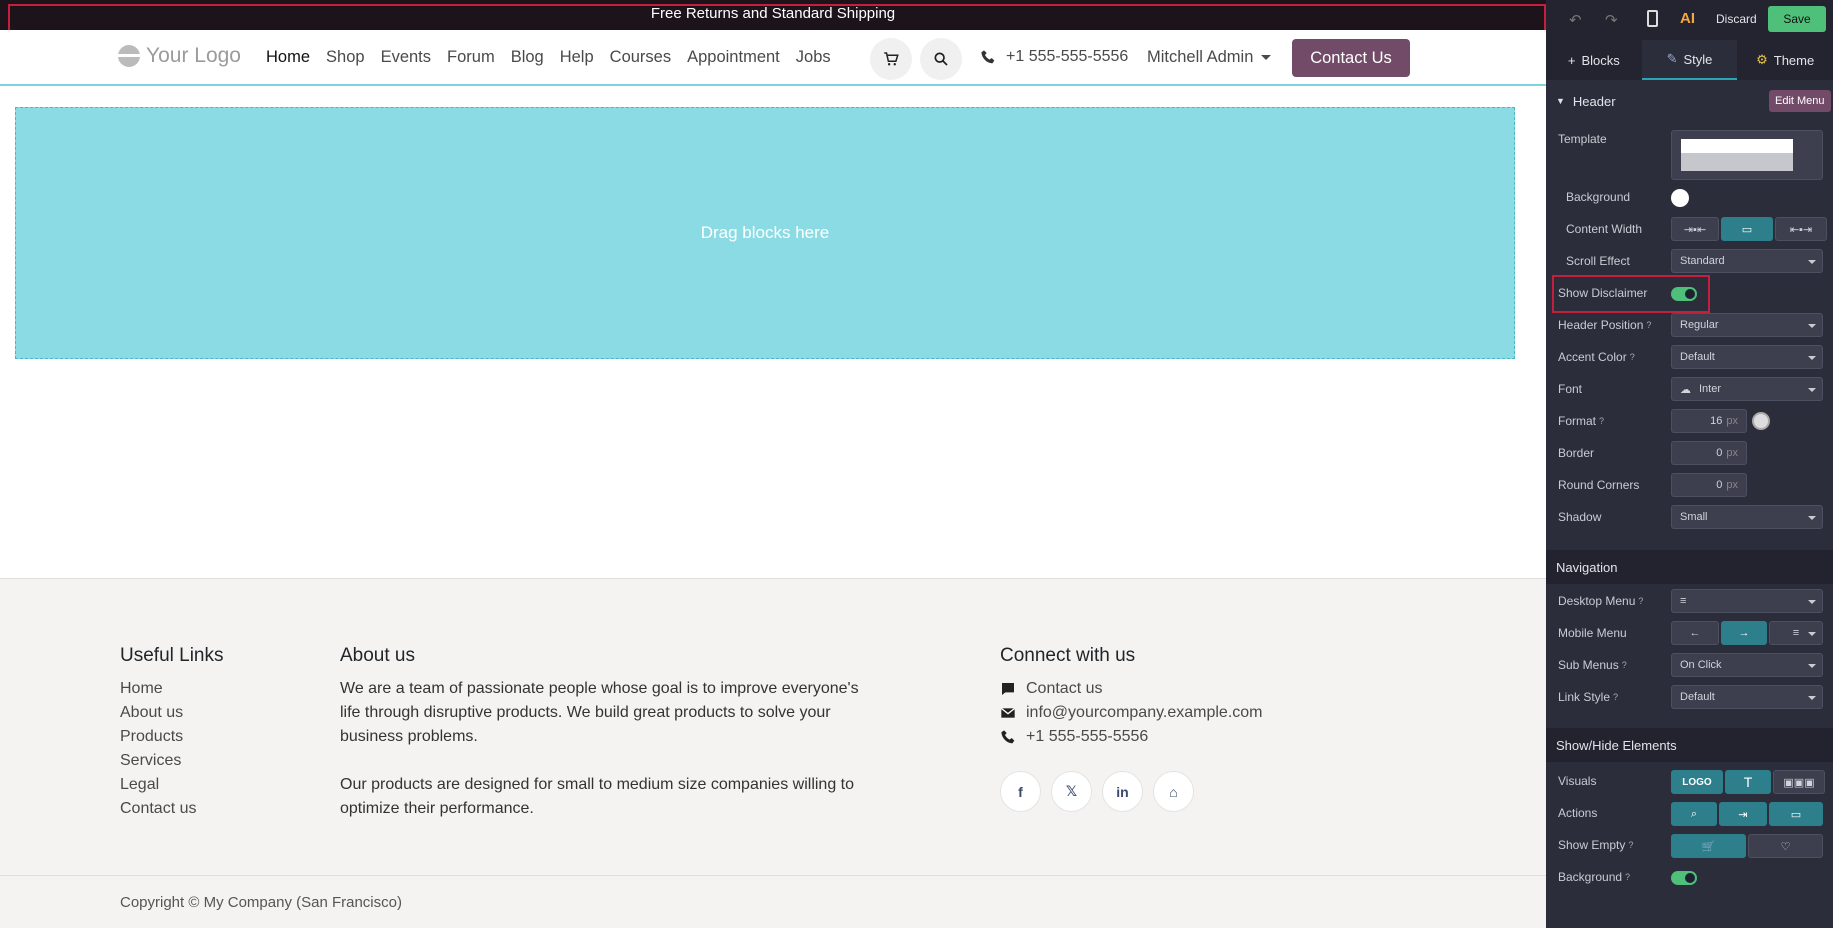 The image size is (1833, 928). What do you see at coordinates (1131, 689) in the screenshot?
I see `connect-contact: Contact us` at bounding box center [1131, 689].